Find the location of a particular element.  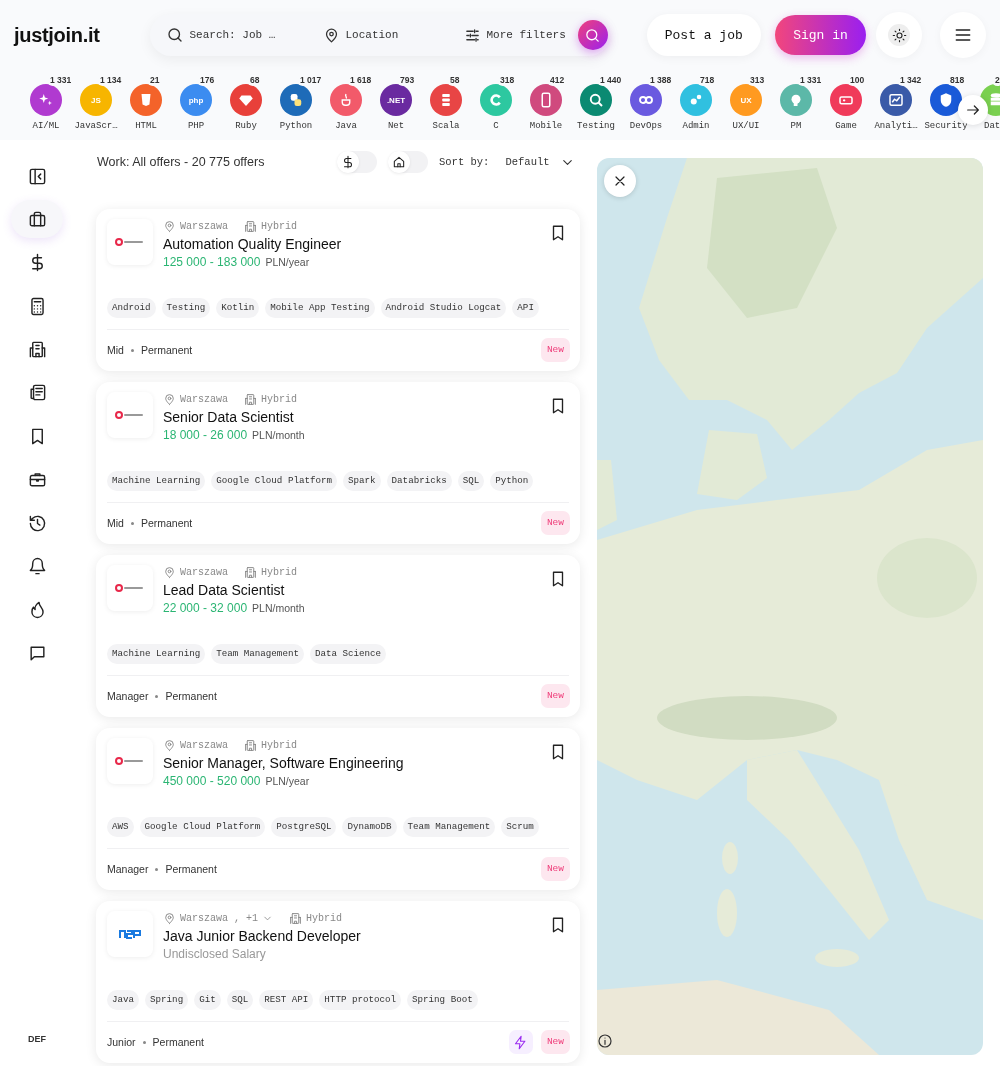

skill-tag: Git is located at coordinates (207, 1000).